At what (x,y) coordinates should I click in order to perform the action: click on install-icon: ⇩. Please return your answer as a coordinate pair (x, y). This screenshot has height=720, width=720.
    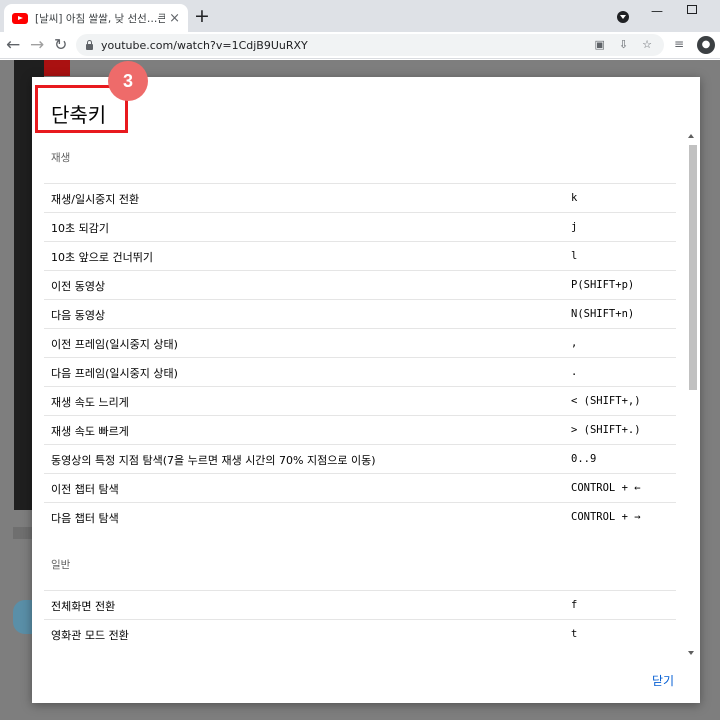
    Looking at the image, I should click on (623, 44).